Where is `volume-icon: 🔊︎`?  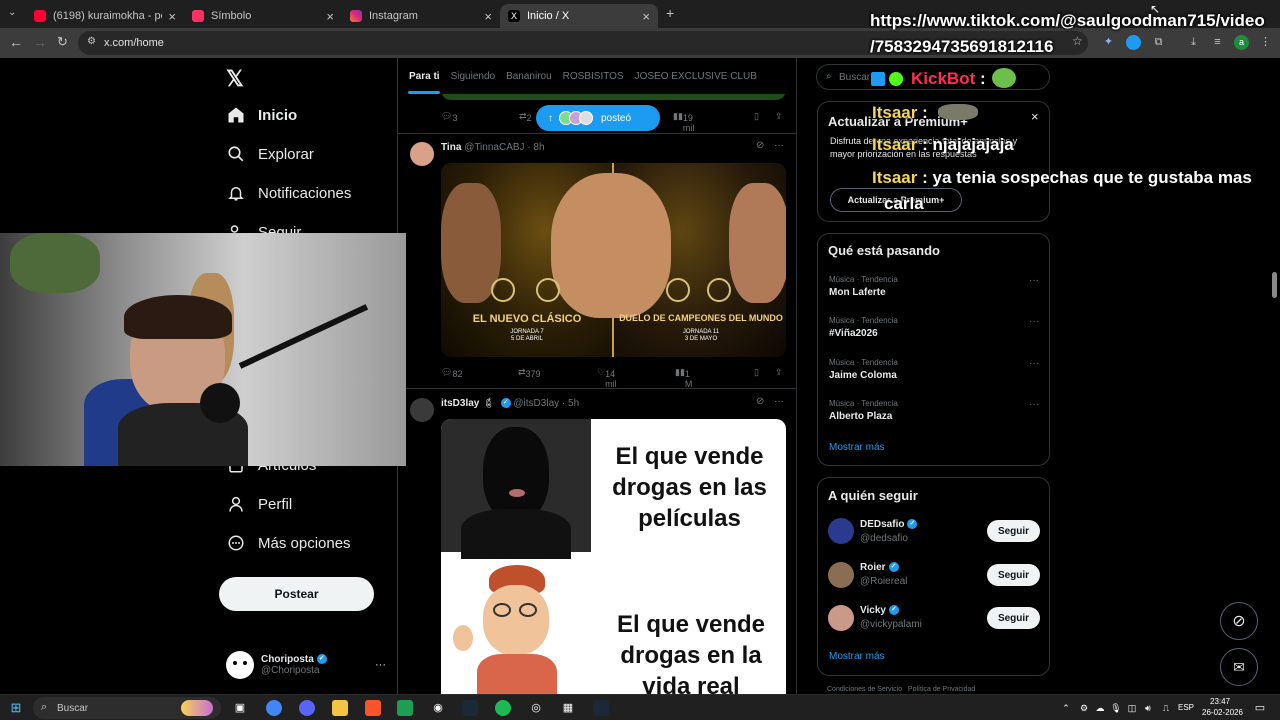
volume-icon: 🔊︎ is located at coordinates (1148, 708).